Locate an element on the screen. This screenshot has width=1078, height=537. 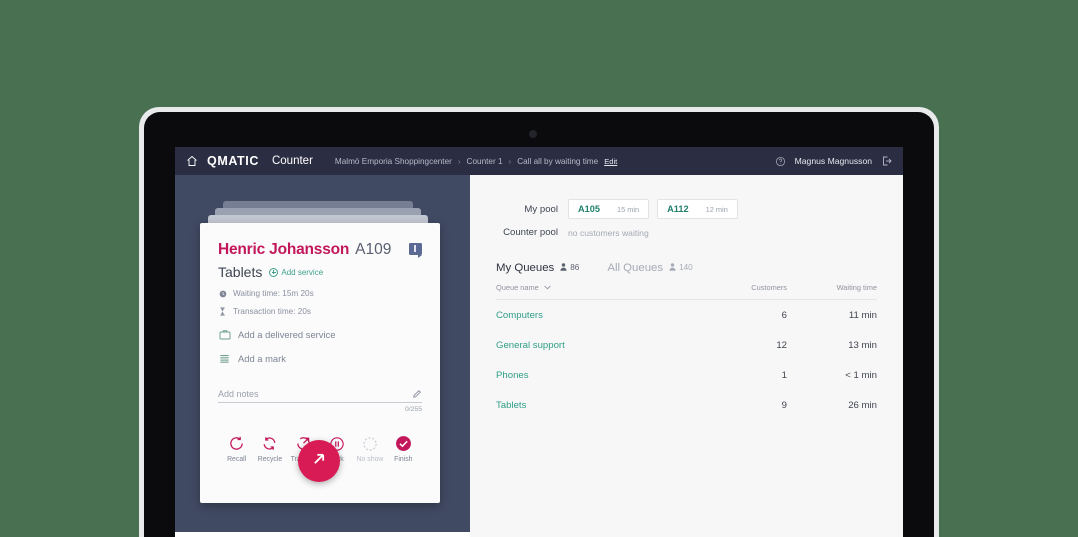
tab-all-queues-count-value: 140 is located at coordinates (686, 267).